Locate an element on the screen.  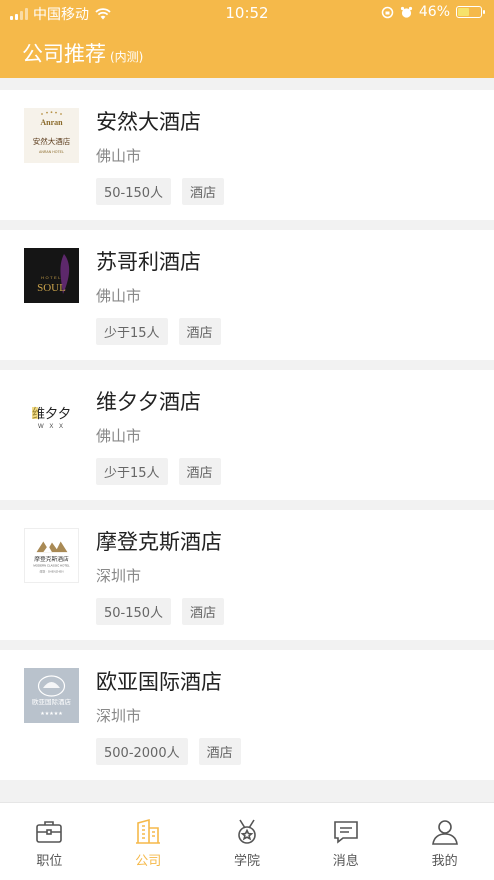
svg-text: 欧亚国际酒店 is located at coordinates (52, 701).